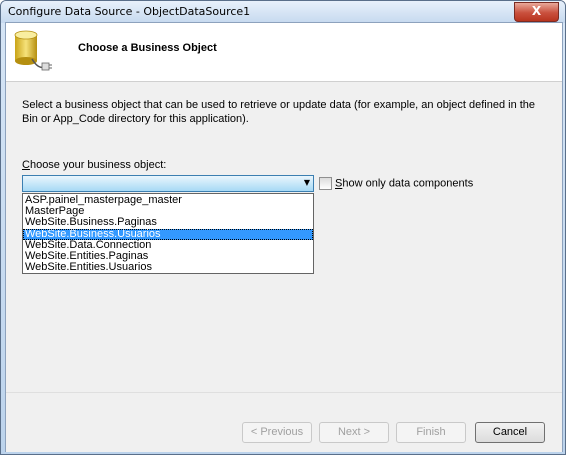 The height and width of the screenshot is (455, 566). Describe the element at coordinates (168, 222) in the screenshot. I see `dropdown-item: WebSite.Business.Paginas` at that location.